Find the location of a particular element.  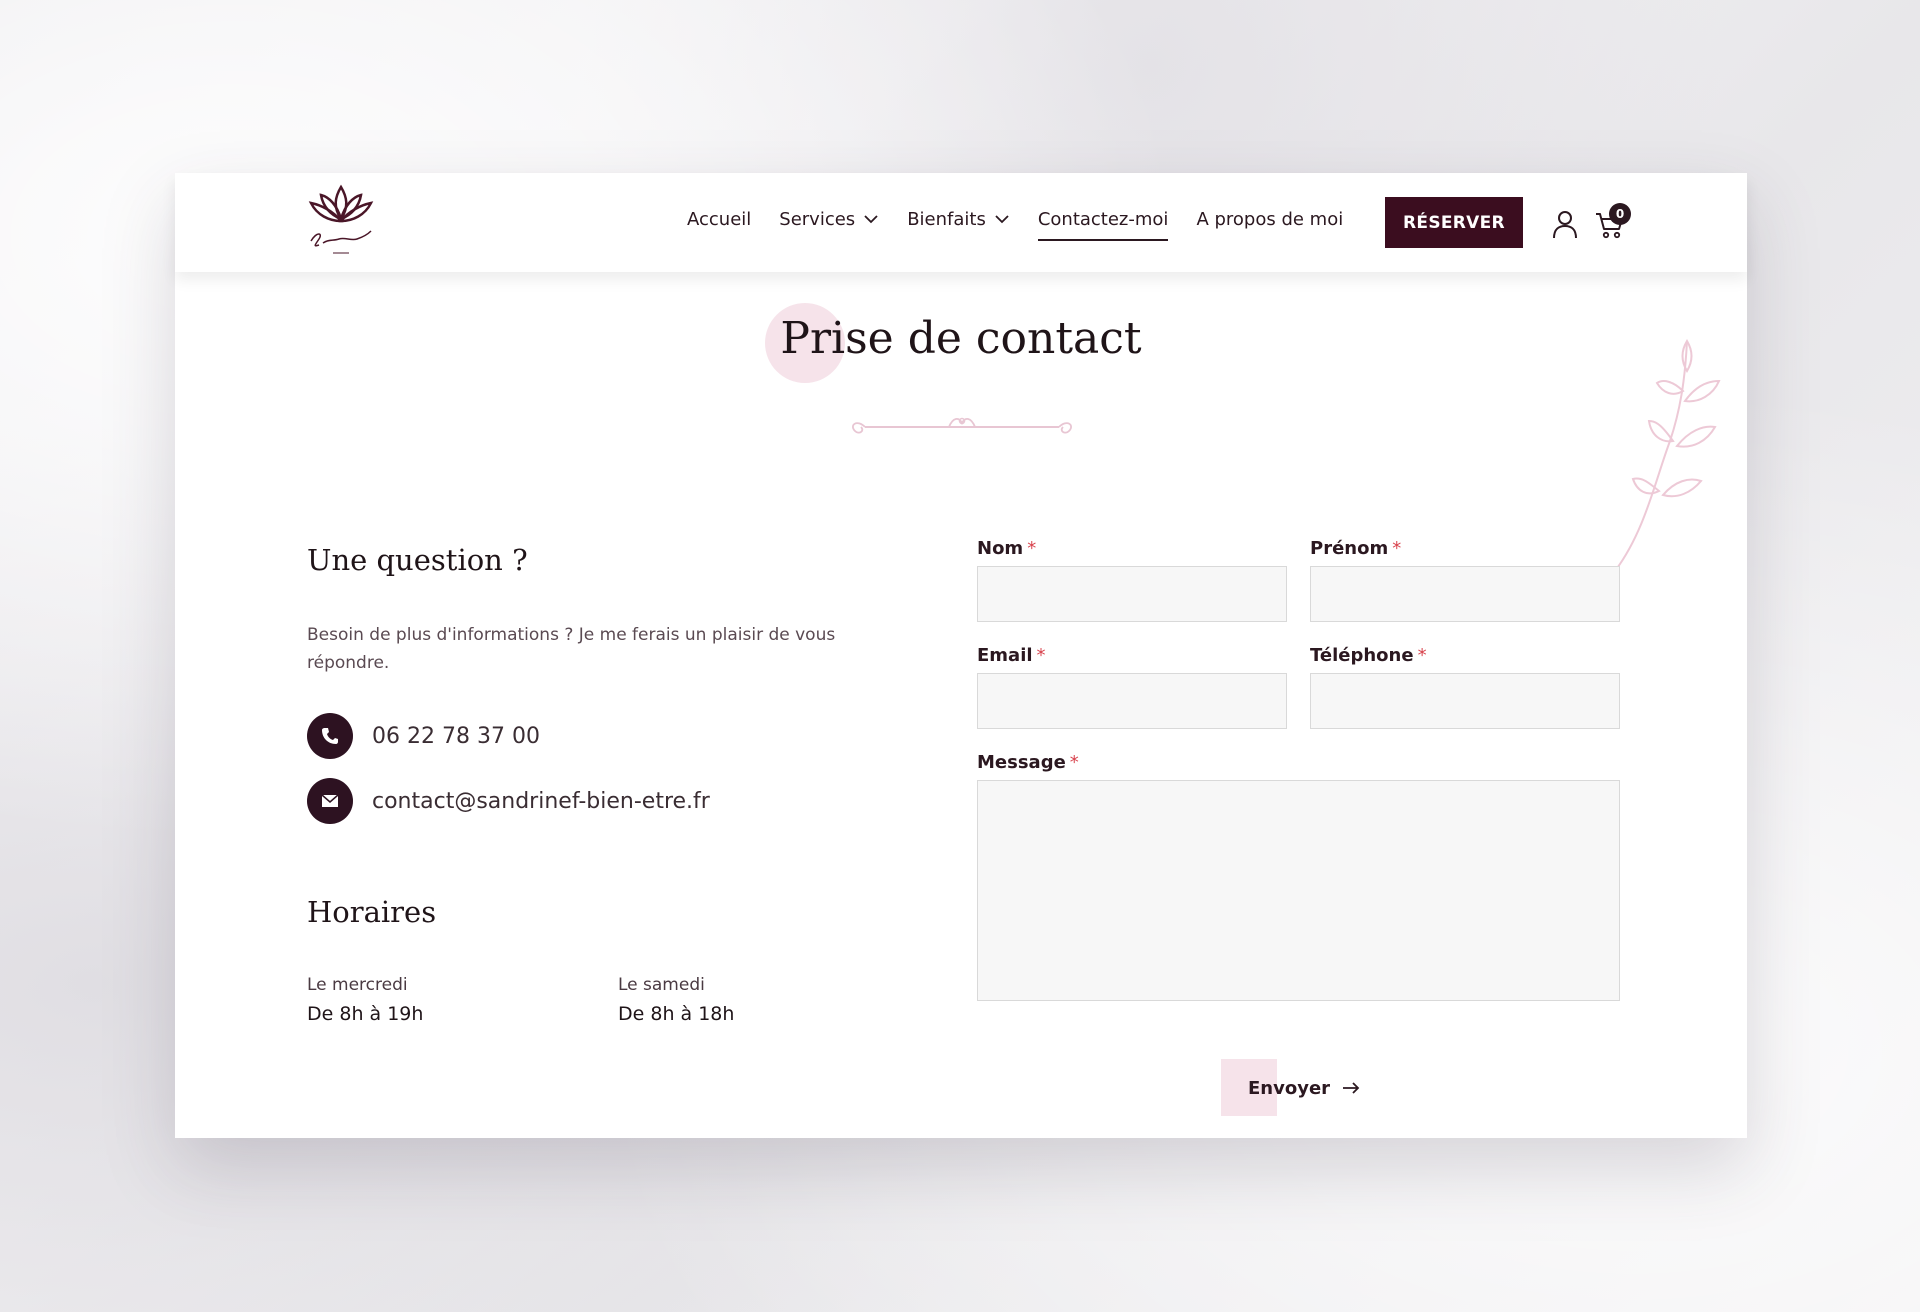

email-field is located at coordinates (1132, 701).